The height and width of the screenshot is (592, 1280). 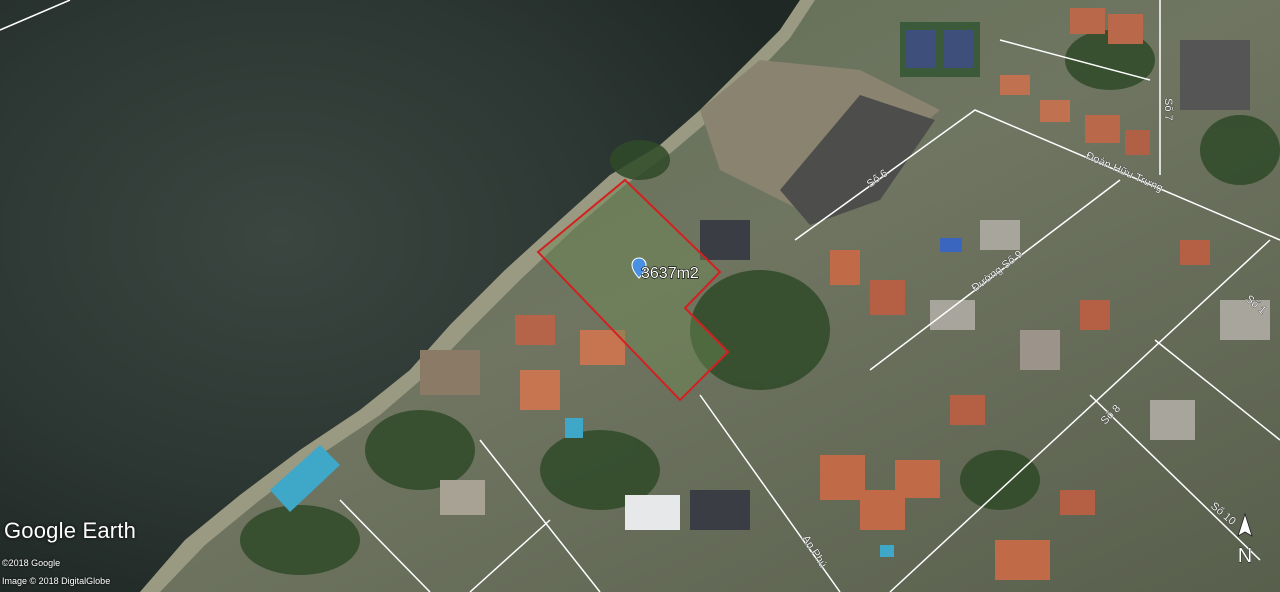 I want to click on street-label-so-7: Số 7, so click(x=1168, y=109).